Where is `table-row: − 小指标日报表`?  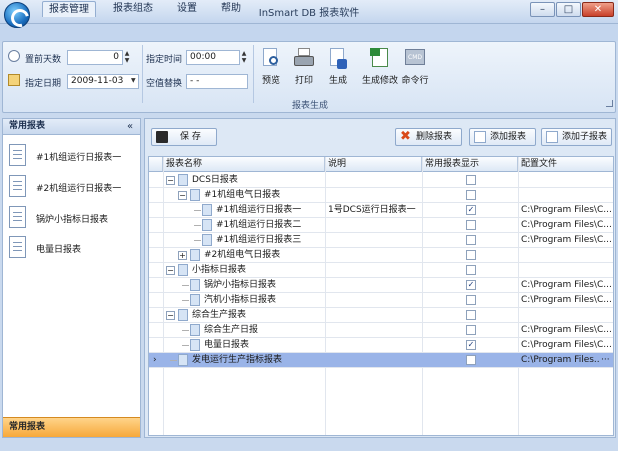 table-row: − 小指标日报表 is located at coordinates (381, 270).